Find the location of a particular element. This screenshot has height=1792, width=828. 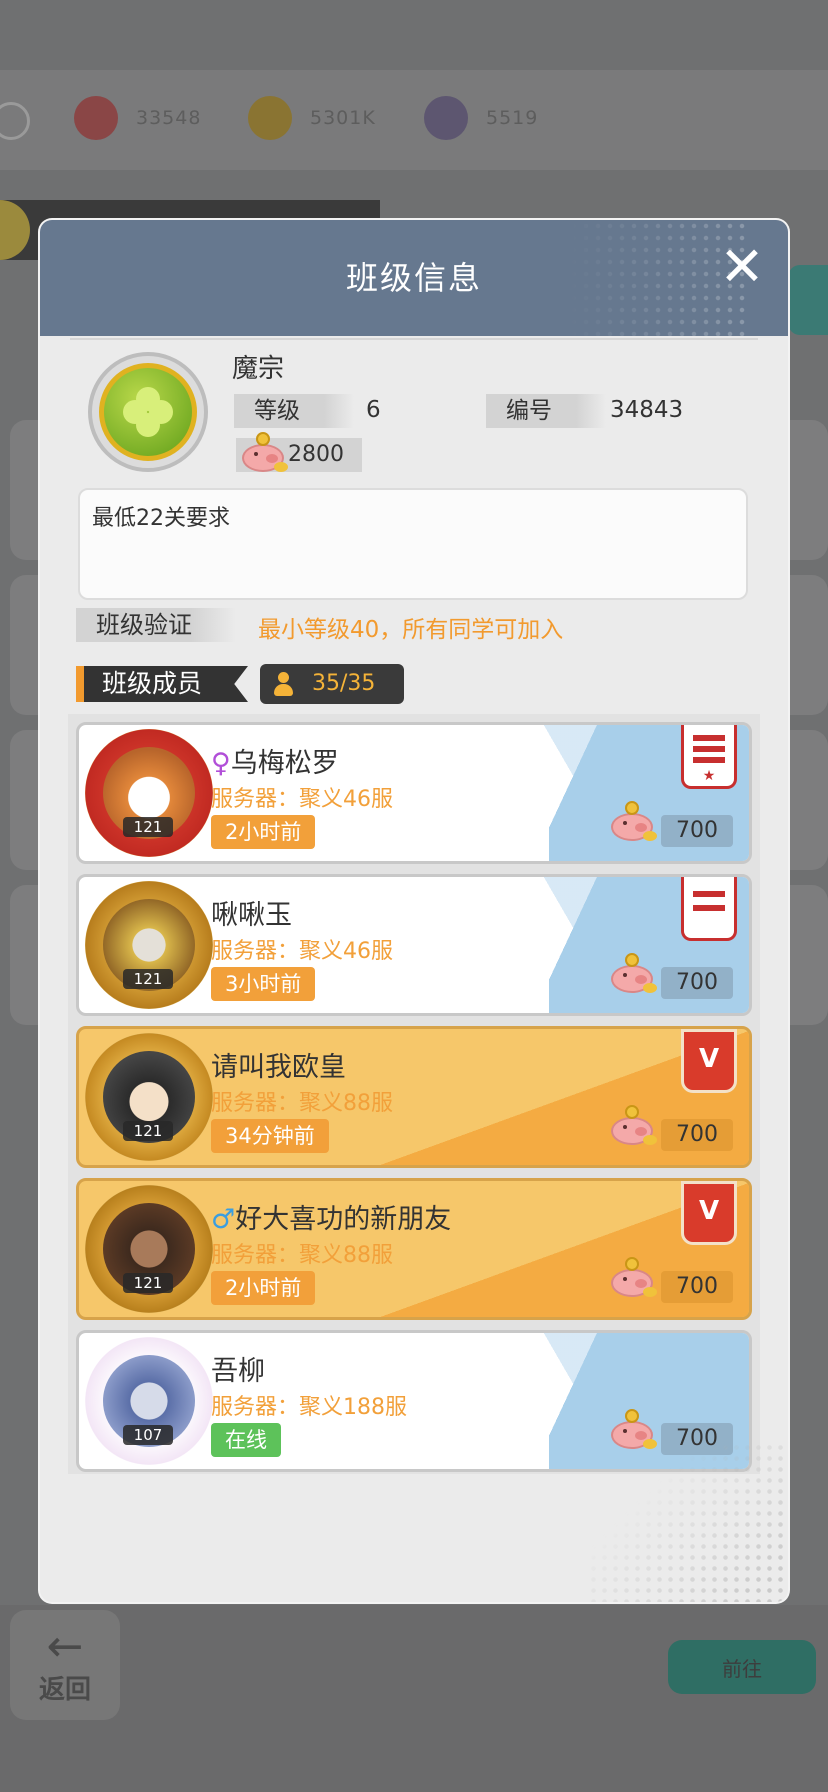

gold-coin-icon is located at coordinates (270, 118).